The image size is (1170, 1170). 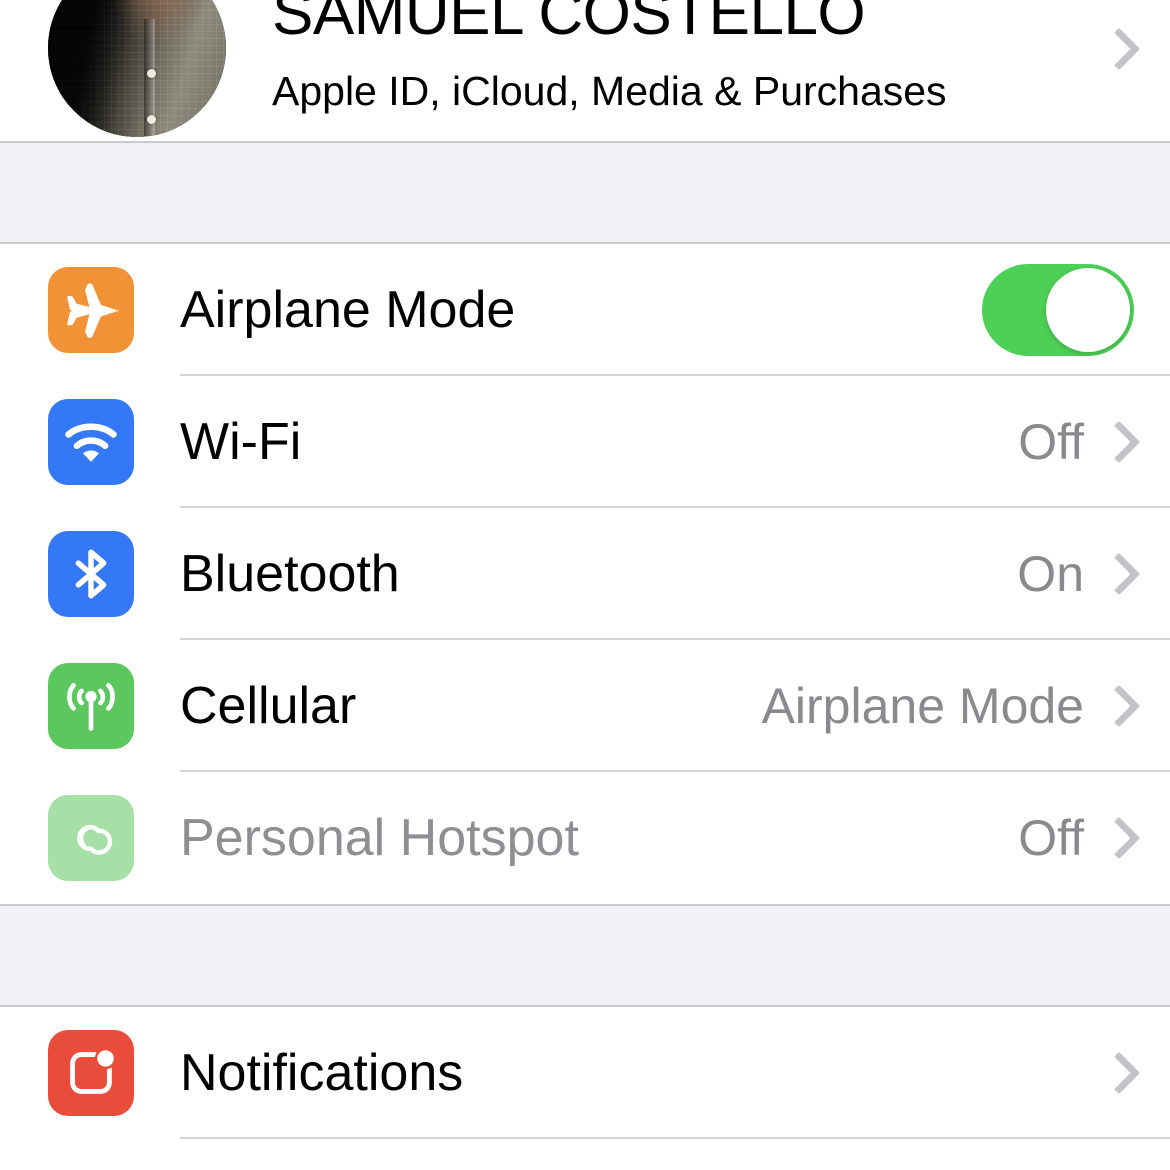 What do you see at coordinates (91, 442) in the screenshot?
I see `wifi-icon` at bounding box center [91, 442].